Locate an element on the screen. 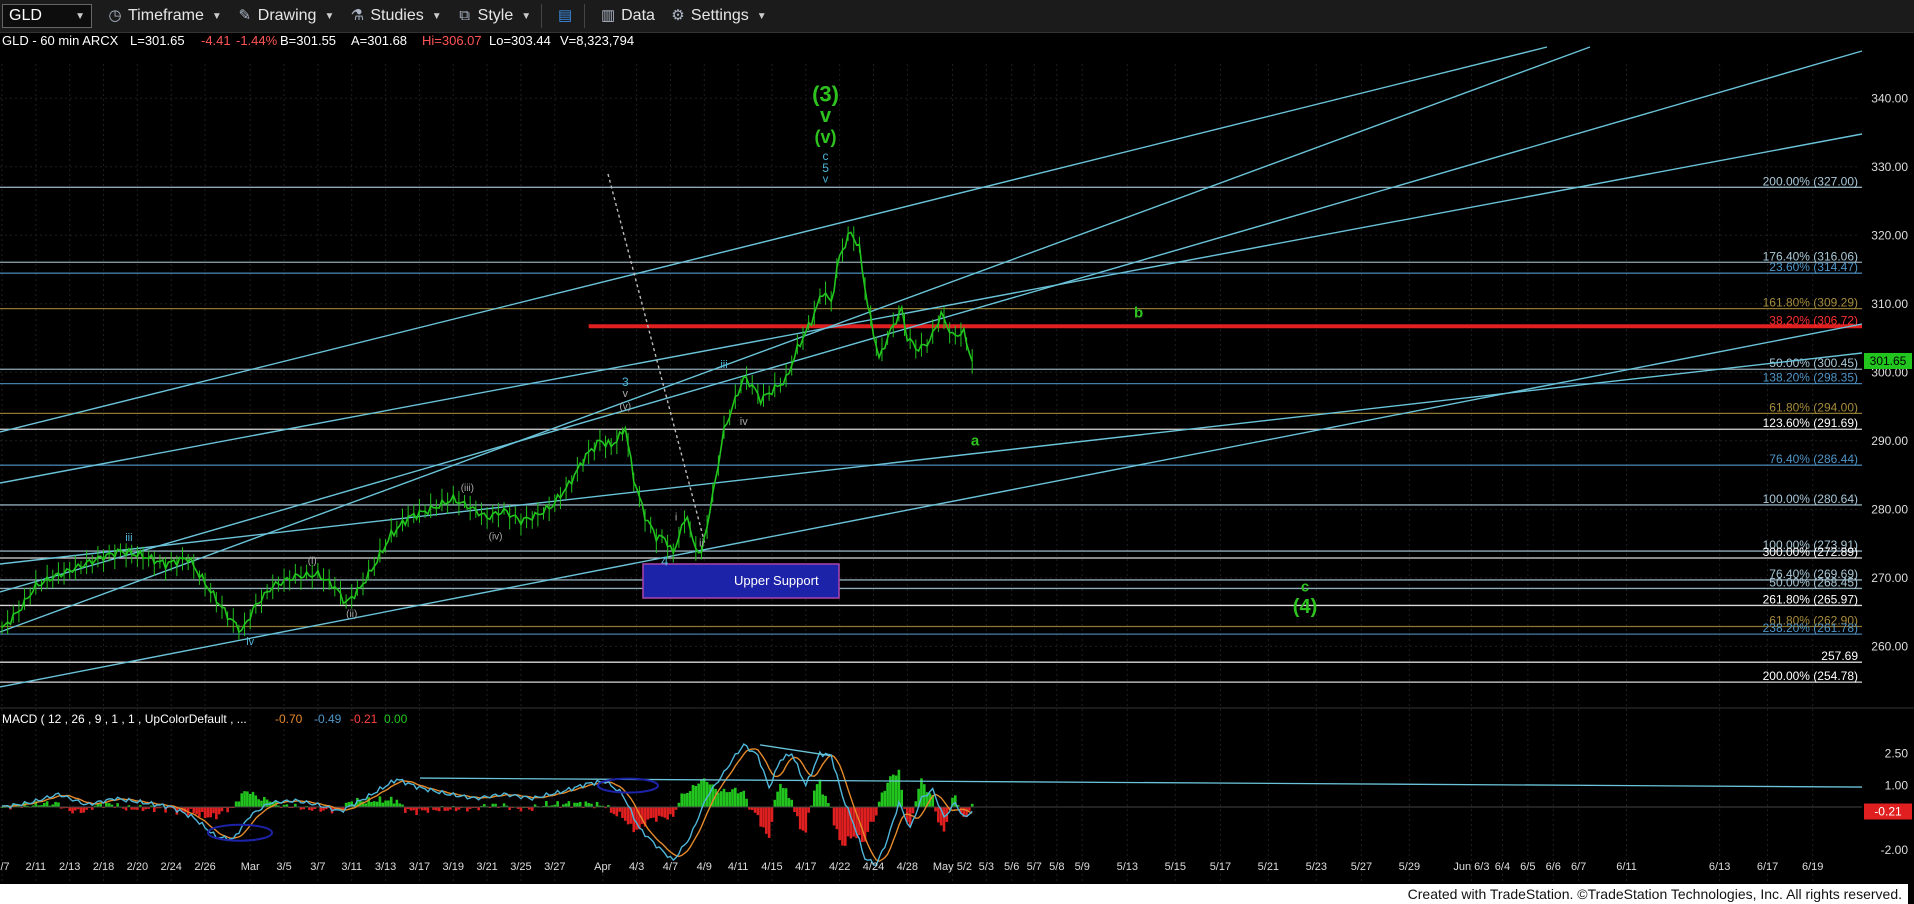 Image resolution: width=1914 pixels, height=904 pixels. studies-button: ⚗ Studies ▼ is located at coordinates (395, 16).